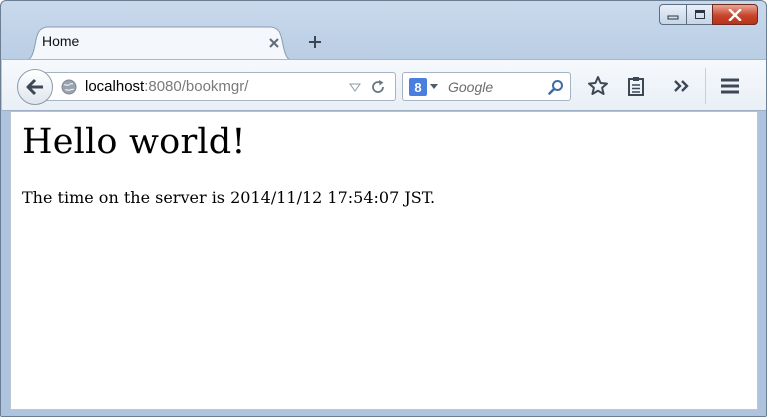 The width and height of the screenshot is (767, 417). I want to click on clipboard-icon, so click(636, 86).